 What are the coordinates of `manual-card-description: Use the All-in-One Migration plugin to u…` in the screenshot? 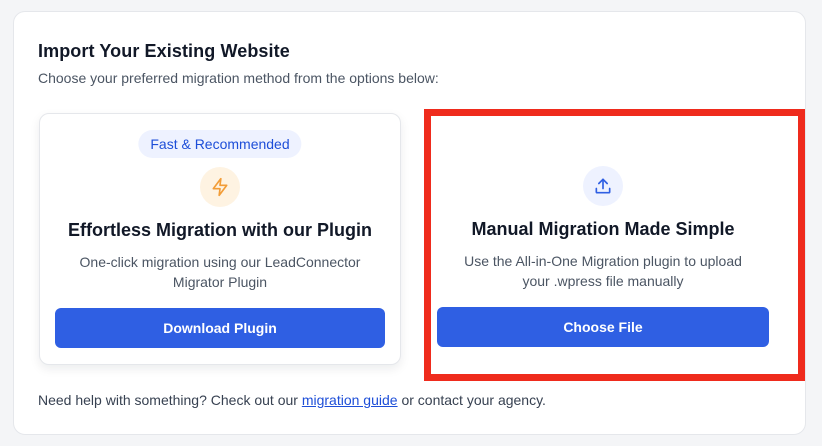 It's located at (603, 271).